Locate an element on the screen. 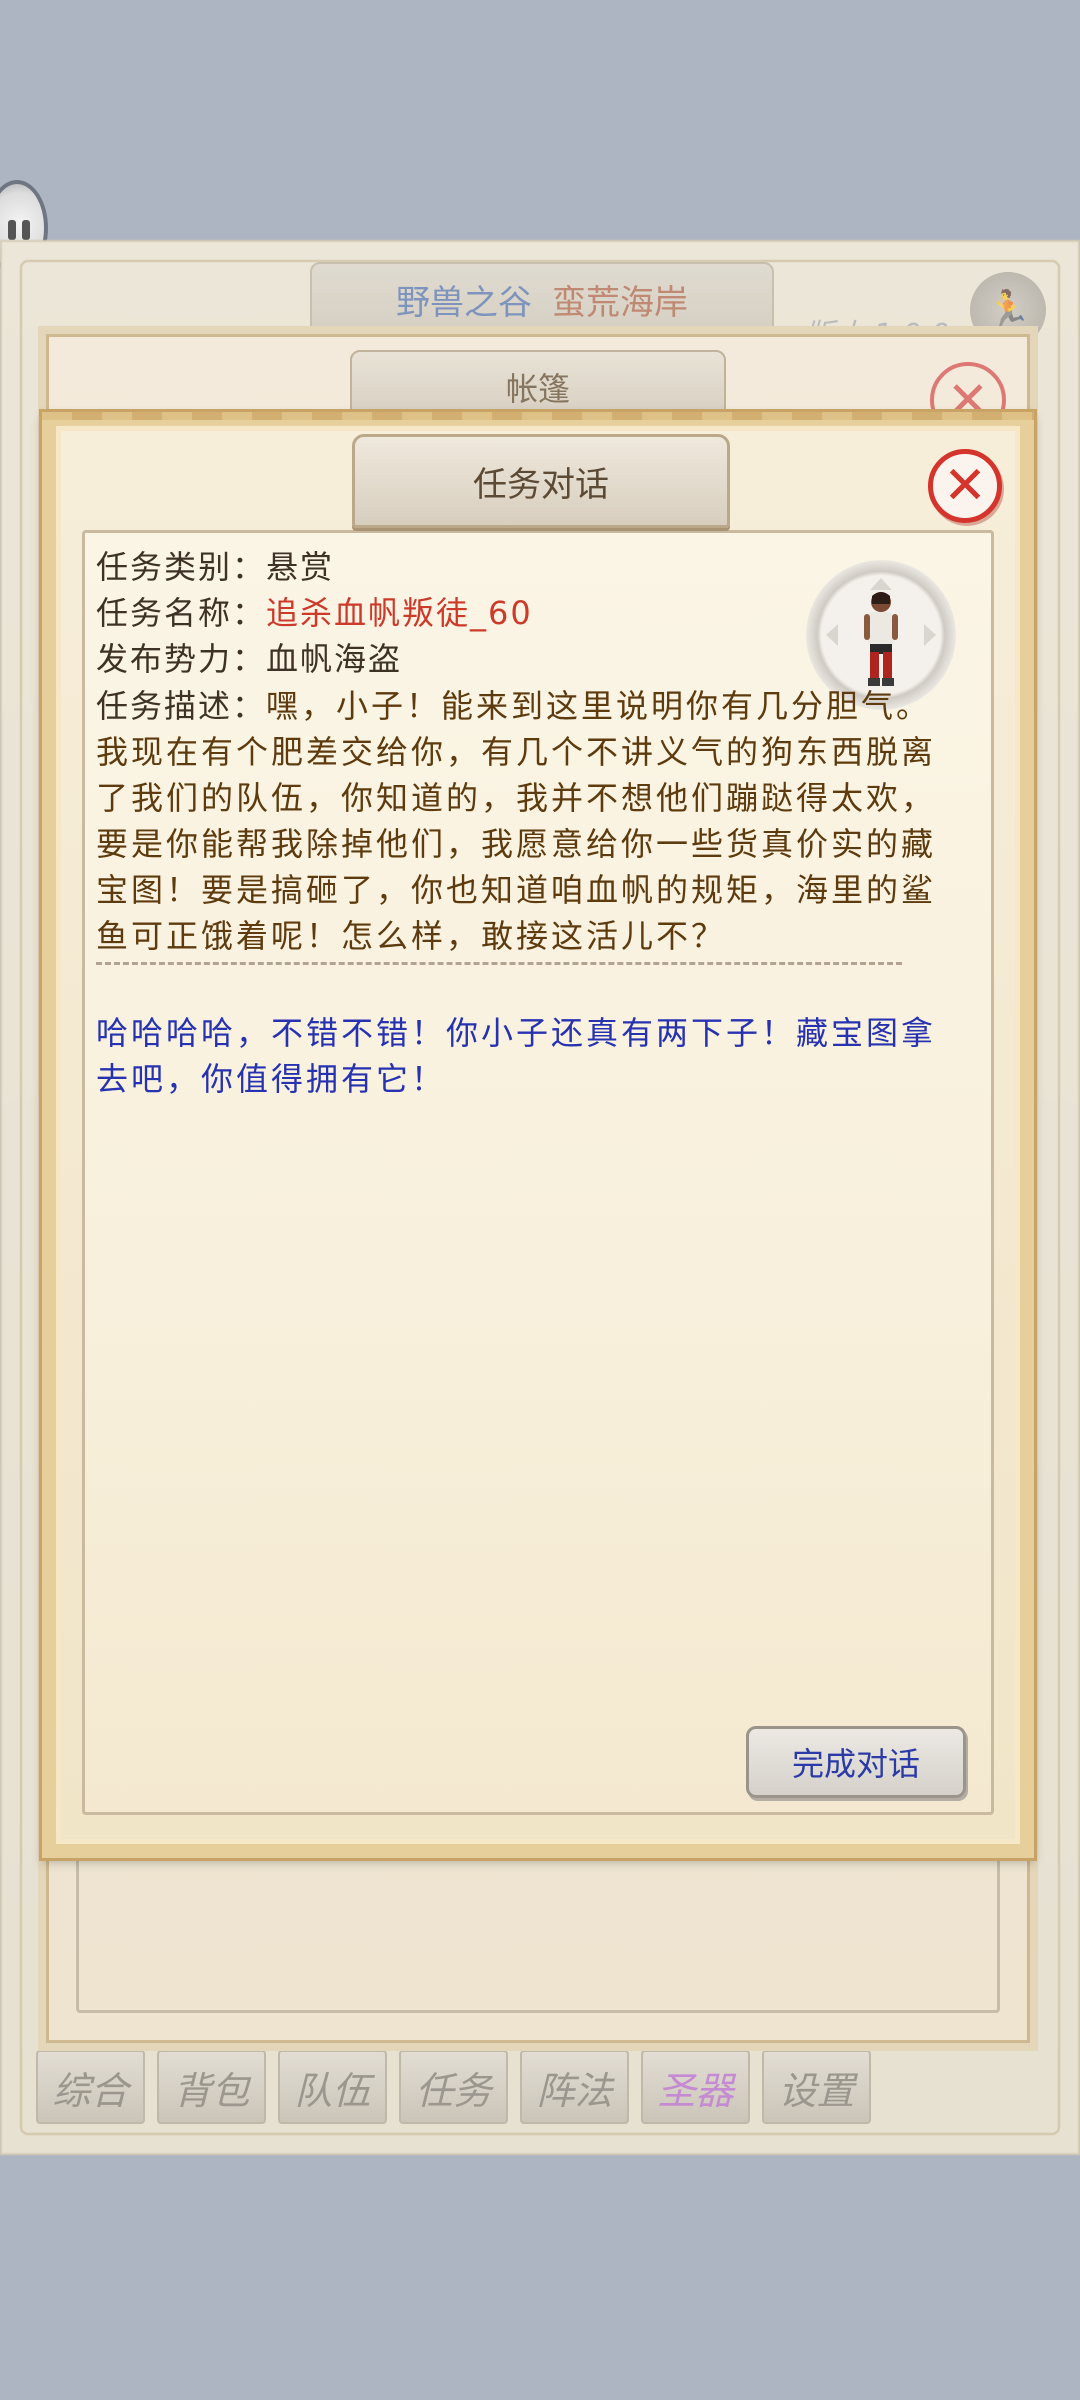 Image resolution: width=1080 pixels, height=2400 pixels. tab-settings: 设置 is located at coordinates (816, 2087).